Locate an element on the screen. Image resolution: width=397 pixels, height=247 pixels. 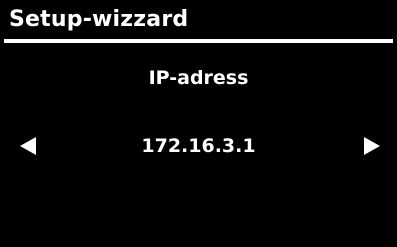
value-selector: 172.16.3.1 is located at coordinates (198, 146).